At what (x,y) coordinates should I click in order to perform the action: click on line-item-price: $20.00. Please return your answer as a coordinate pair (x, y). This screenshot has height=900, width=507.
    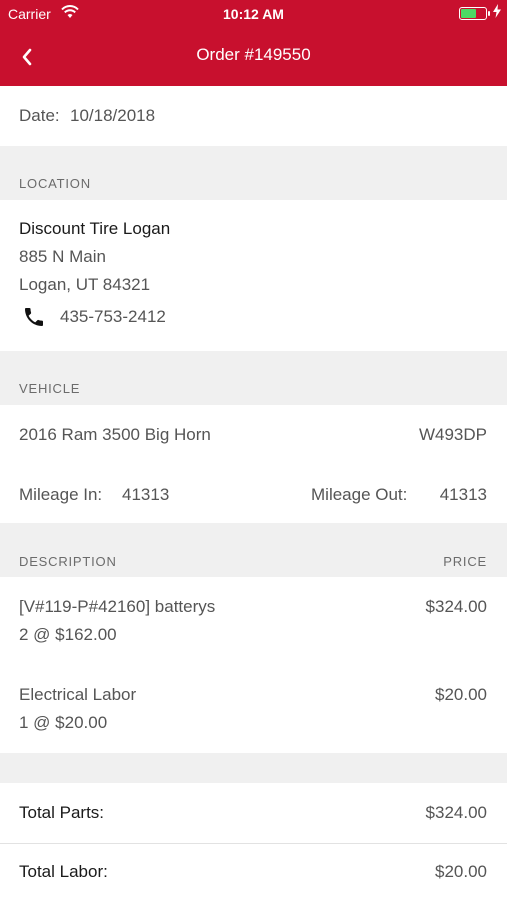
    Looking at the image, I should click on (461, 694).